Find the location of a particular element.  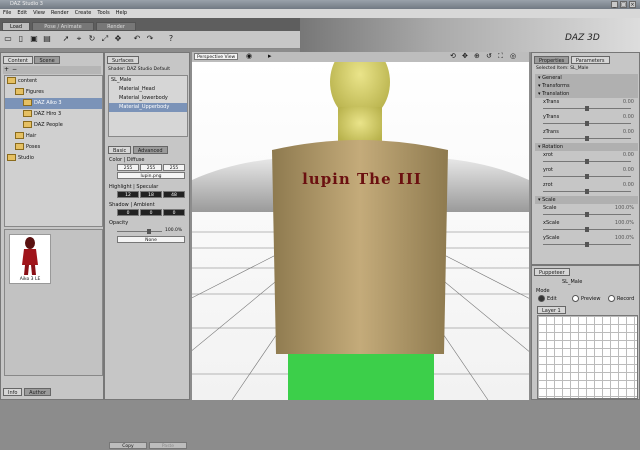

color-b-field: 255 is located at coordinates (174, 167).